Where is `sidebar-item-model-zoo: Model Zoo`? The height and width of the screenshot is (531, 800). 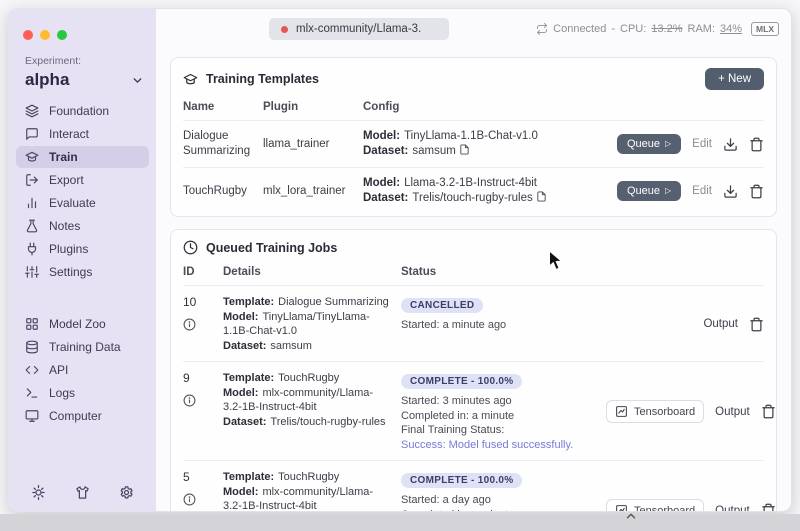 sidebar-item-model-zoo: Model Zoo is located at coordinates (82, 324).